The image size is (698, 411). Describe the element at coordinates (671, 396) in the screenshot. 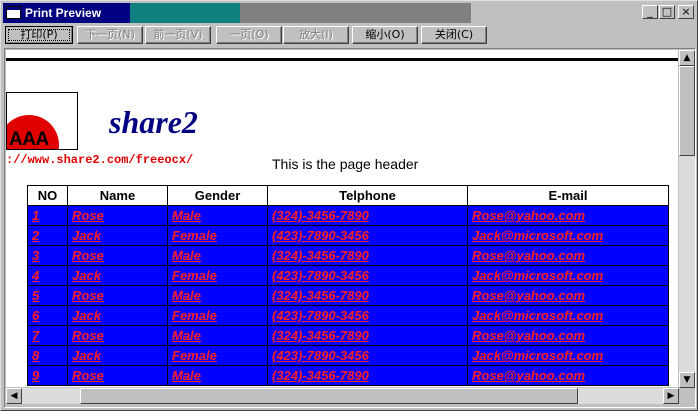

I see `scroll-right-button: ▶` at that location.